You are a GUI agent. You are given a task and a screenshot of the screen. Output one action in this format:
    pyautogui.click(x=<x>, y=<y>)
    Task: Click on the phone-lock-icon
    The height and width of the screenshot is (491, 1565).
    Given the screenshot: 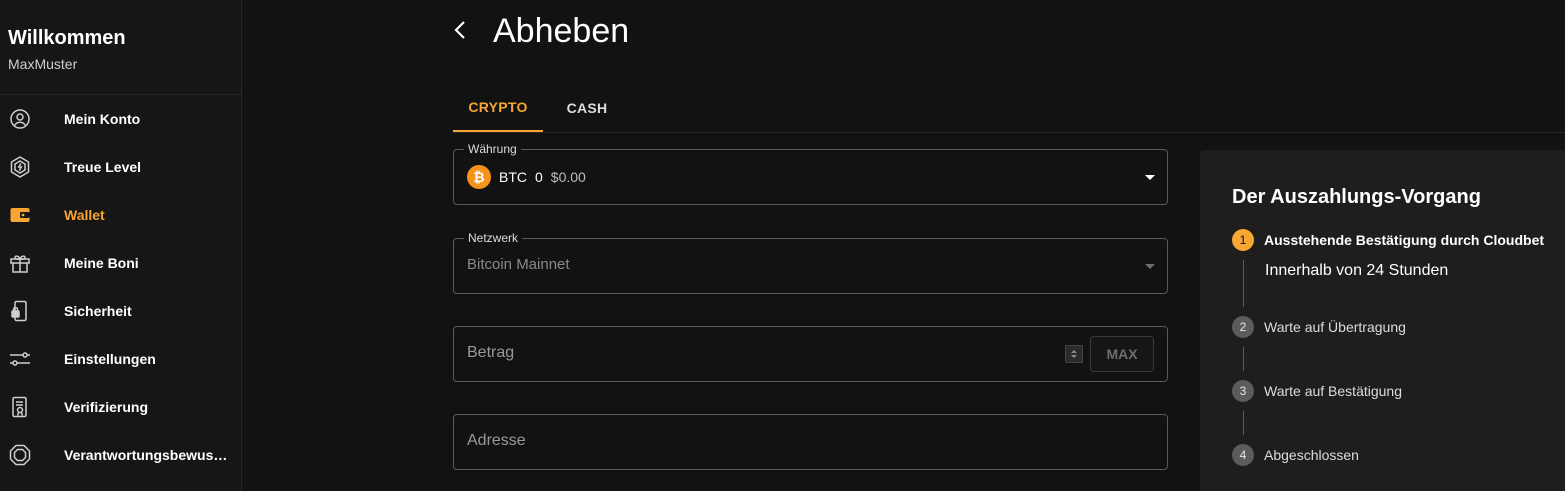 What is the action you would take?
    pyautogui.click(x=20, y=311)
    